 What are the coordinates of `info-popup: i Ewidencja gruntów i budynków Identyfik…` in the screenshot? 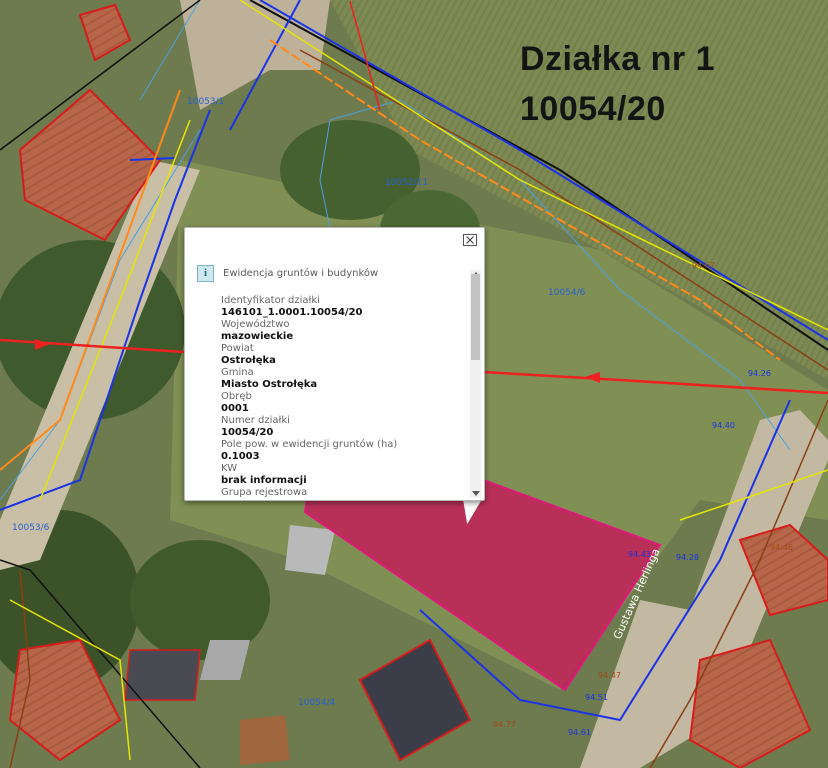 It's located at (334, 364).